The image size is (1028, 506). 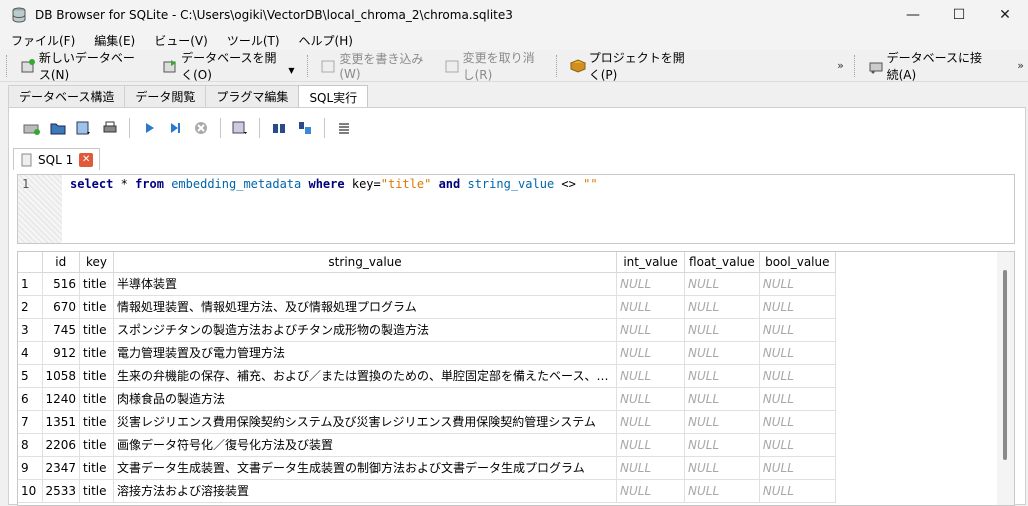 I want to click on maximize-button: ☐, so click(x=959, y=15).